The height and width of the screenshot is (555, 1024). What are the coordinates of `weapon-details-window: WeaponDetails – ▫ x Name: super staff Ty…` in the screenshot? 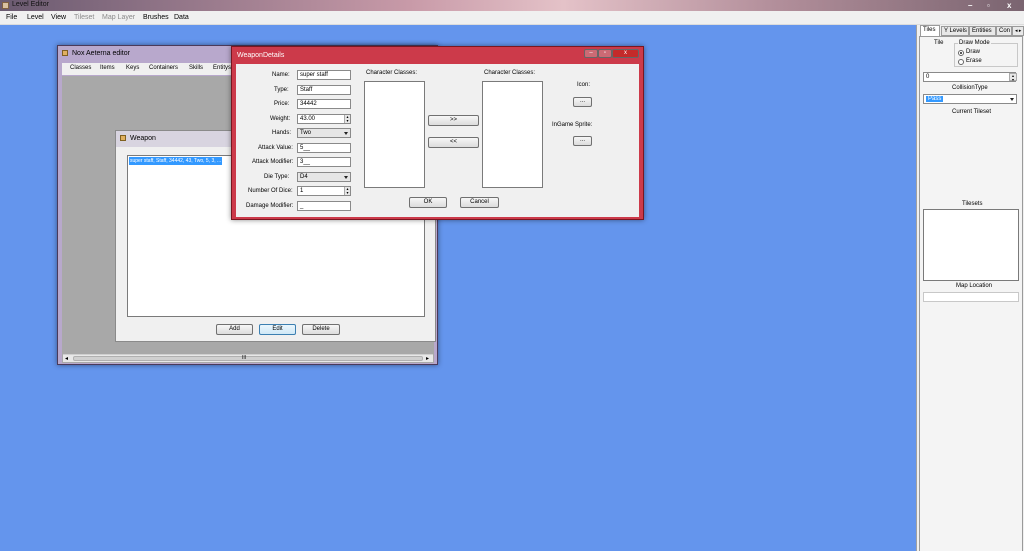 It's located at (437, 133).